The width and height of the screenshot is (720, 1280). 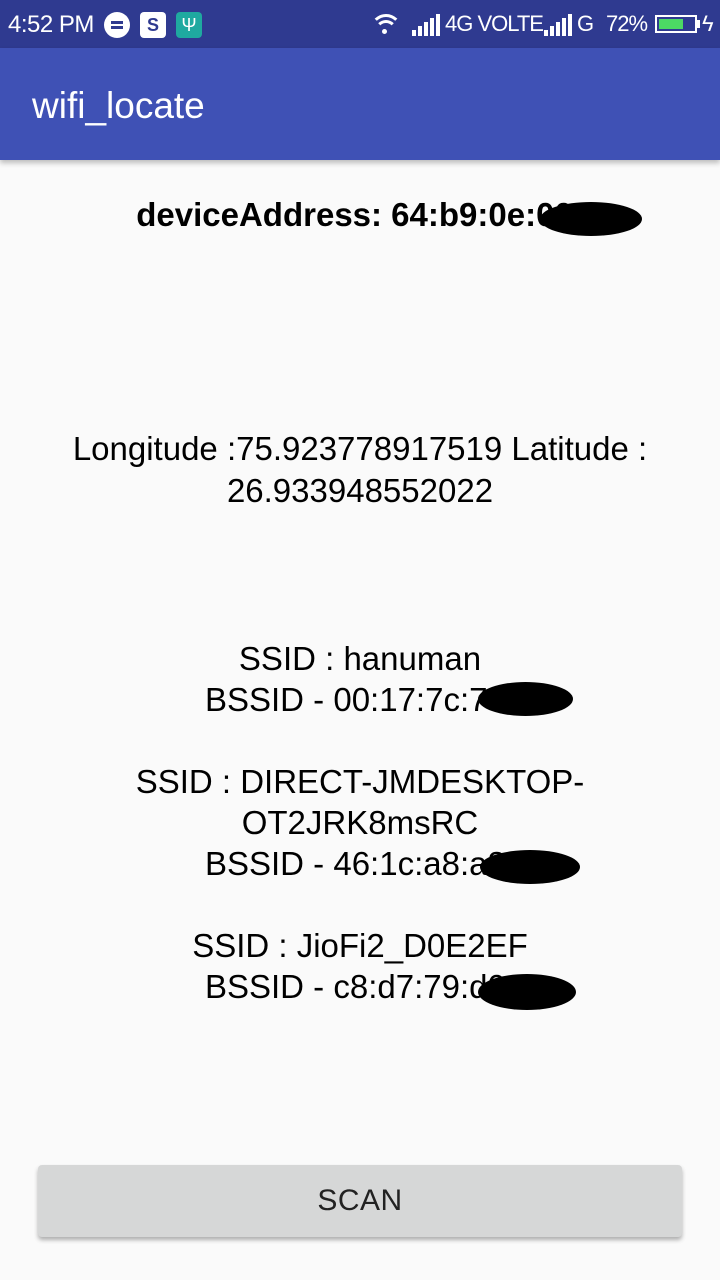 What do you see at coordinates (189, 25) in the screenshot?
I see `usb-icon` at bounding box center [189, 25].